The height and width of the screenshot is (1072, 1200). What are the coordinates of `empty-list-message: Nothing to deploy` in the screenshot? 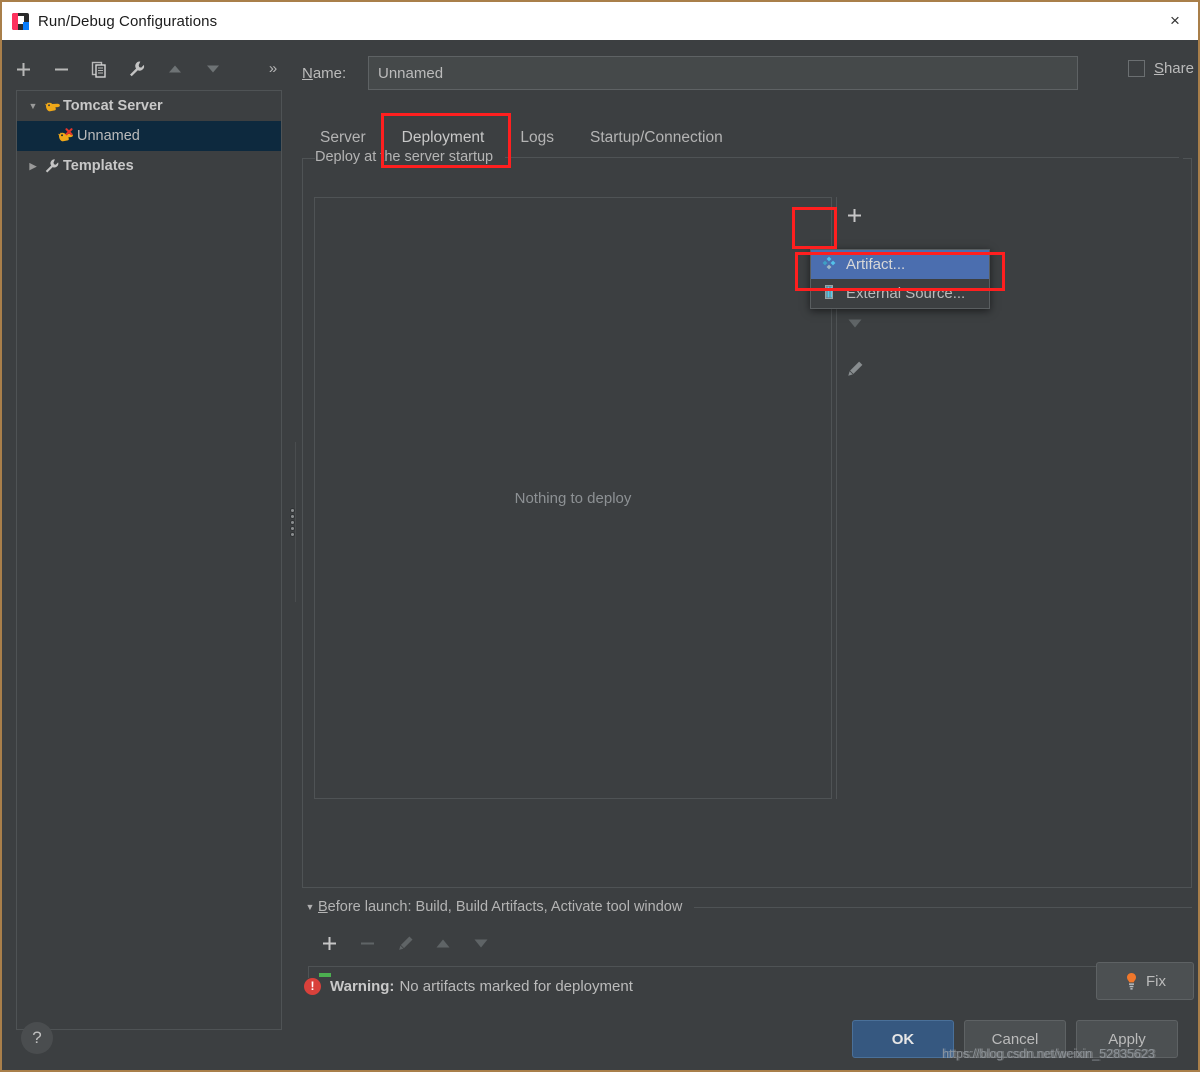 It's located at (573, 498).